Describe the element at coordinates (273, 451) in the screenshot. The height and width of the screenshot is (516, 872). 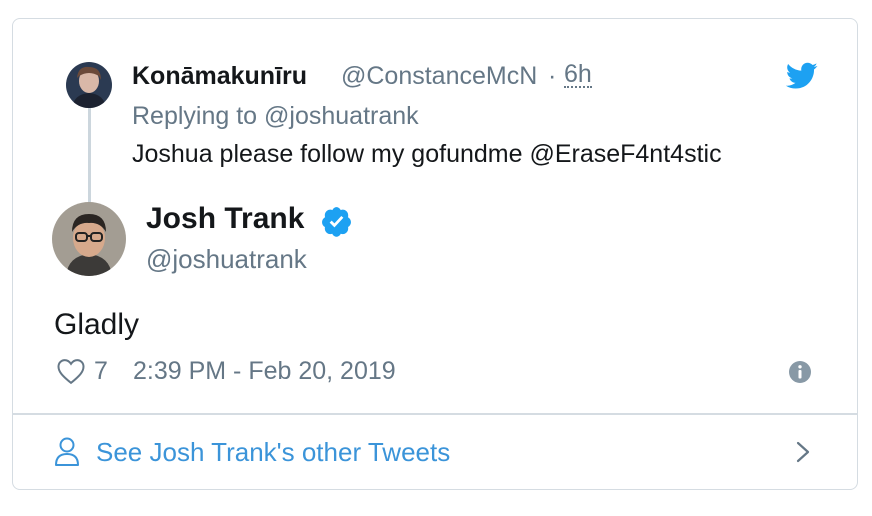
I see `see-other-tweets-label: See Josh Trank's other Tweets` at that location.